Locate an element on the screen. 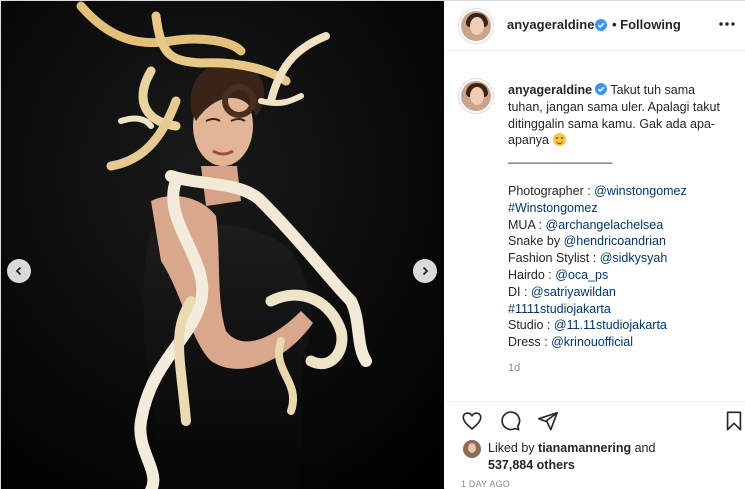 Image resolution: width=745 pixels, height=489 pixels. caption-line: ditinggalin sama kamu. Gak ada apa- is located at coordinates (612, 123).